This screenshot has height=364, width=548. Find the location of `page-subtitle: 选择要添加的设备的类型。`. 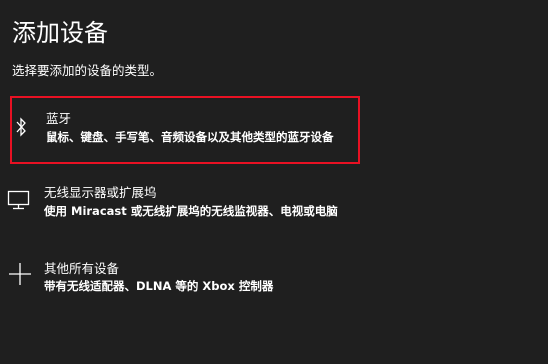

page-subtitle: 选择要添加的设备的类型。 is located at coordinates (87, 70).